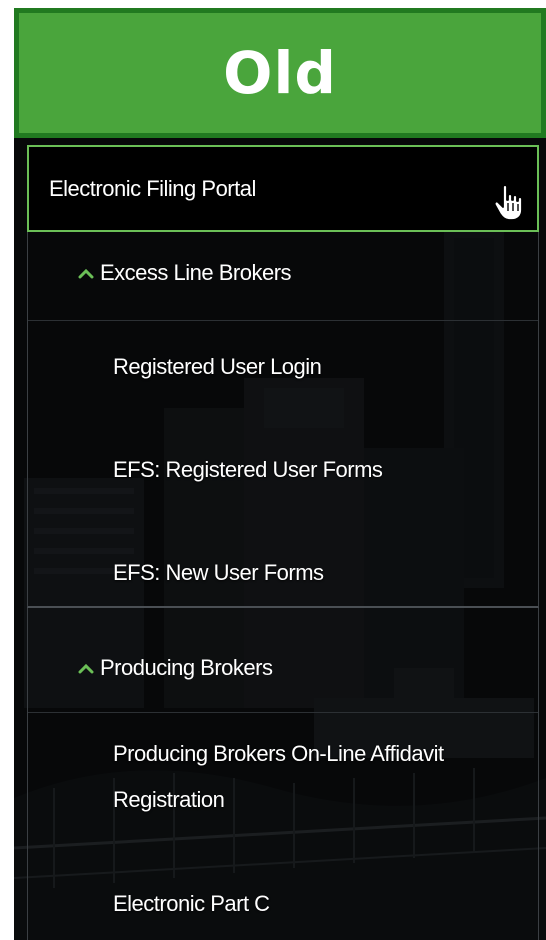  What do you see at coordinates (186, 667) in the screenshot?
I see `section-title: Producing Brokers` at bounding box center [186, 667].